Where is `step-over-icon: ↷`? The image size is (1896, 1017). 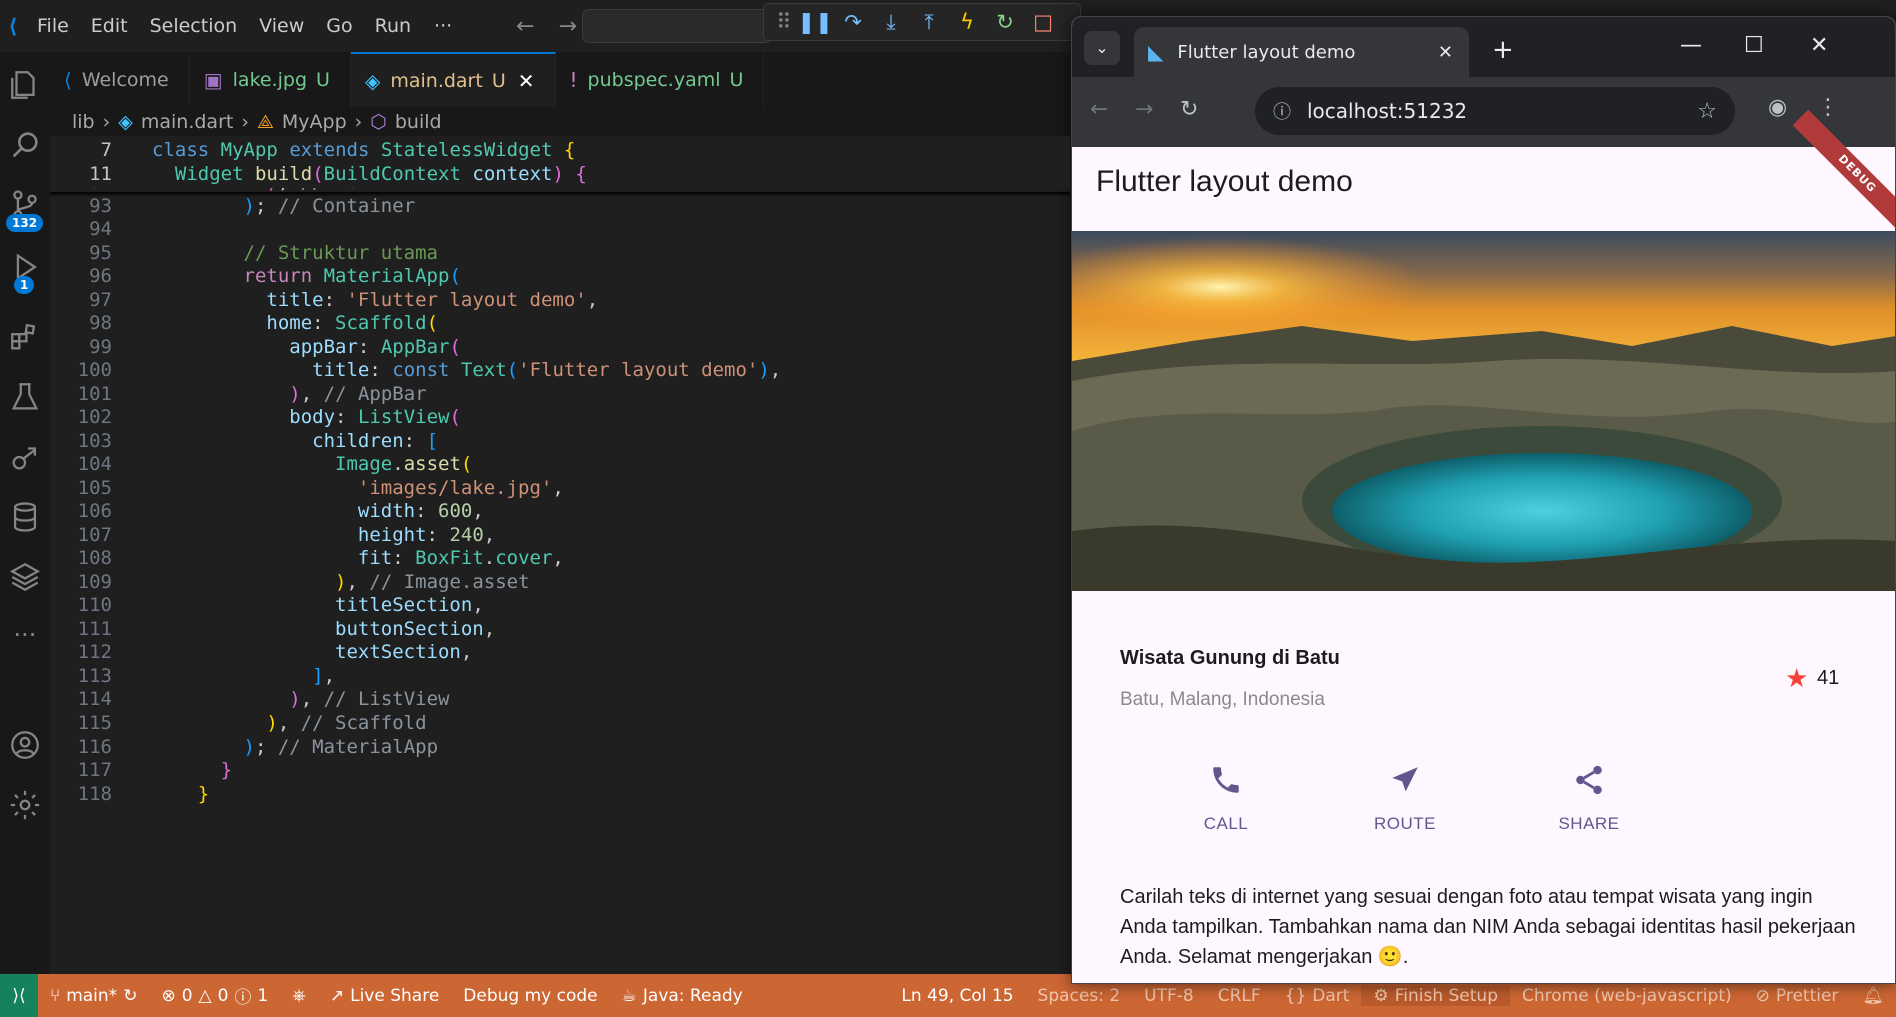
step-over-icon: ↷ is located at coordinates (853, 22).